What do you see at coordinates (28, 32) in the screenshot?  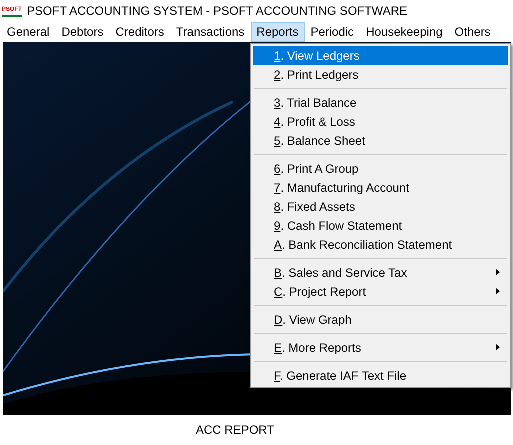 I see `menu-item: General` at bounding box center [28, 32].